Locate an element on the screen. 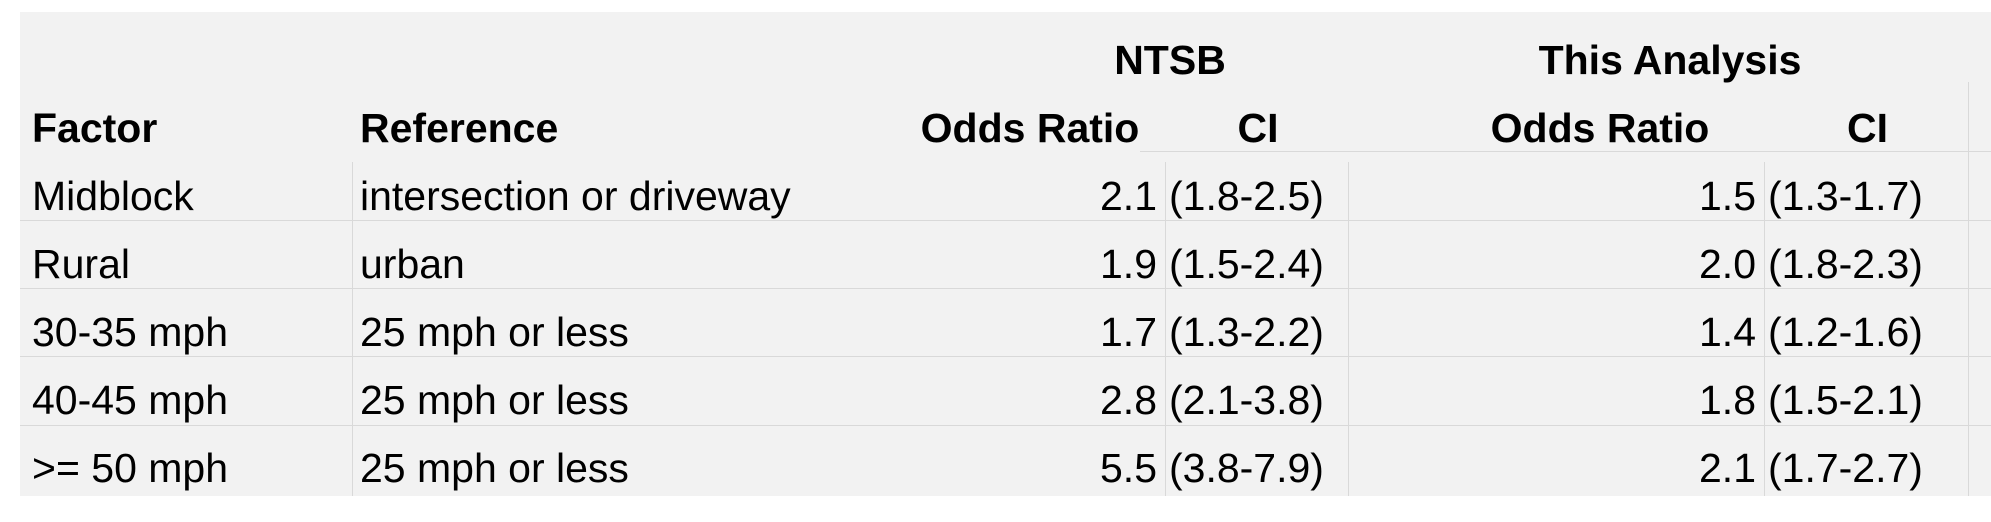 This screenshot has height=522, width=1991. cell-ntsb-ci: (1.5-2.4) is located at coordinates (1246, 264).